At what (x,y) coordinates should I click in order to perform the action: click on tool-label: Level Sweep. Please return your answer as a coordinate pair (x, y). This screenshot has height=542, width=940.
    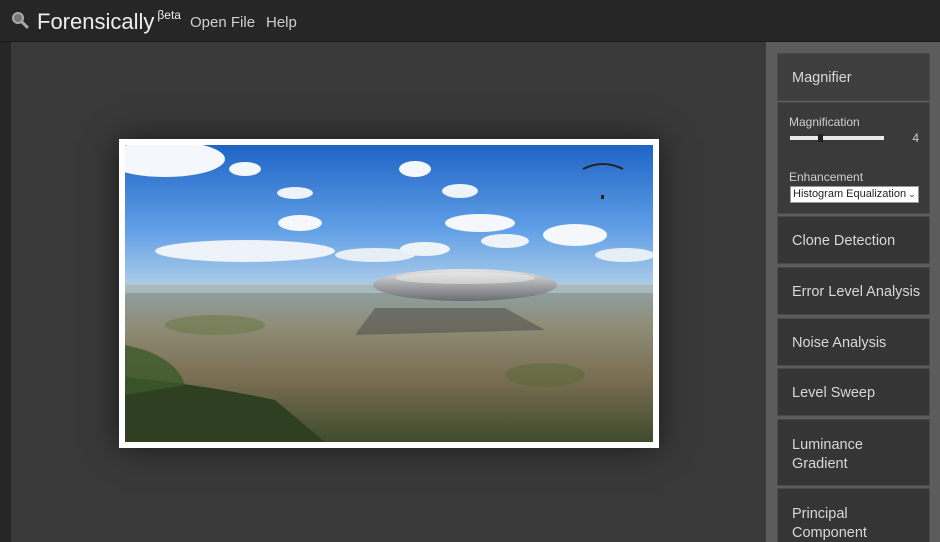
    Looking at the image, I should click on (834, 393).